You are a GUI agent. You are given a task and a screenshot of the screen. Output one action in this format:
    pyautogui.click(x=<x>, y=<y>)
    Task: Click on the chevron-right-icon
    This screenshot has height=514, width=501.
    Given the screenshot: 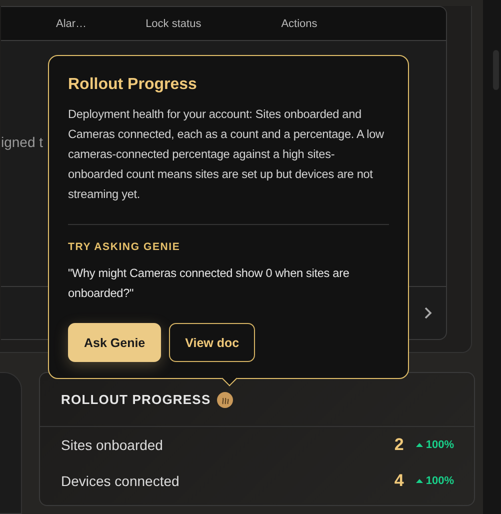 What is the action you would take?
    pyautogui.click(x=428, y=313)
    